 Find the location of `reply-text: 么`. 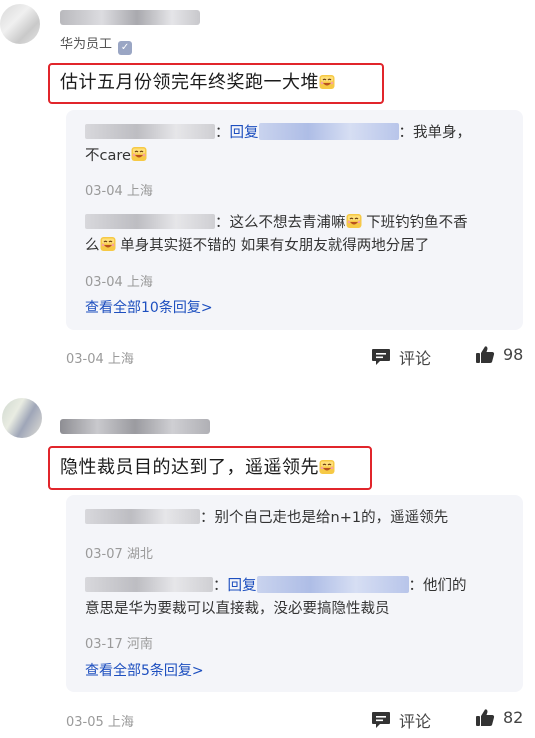

reply-text: 么 is located at coordinates (92, 246).